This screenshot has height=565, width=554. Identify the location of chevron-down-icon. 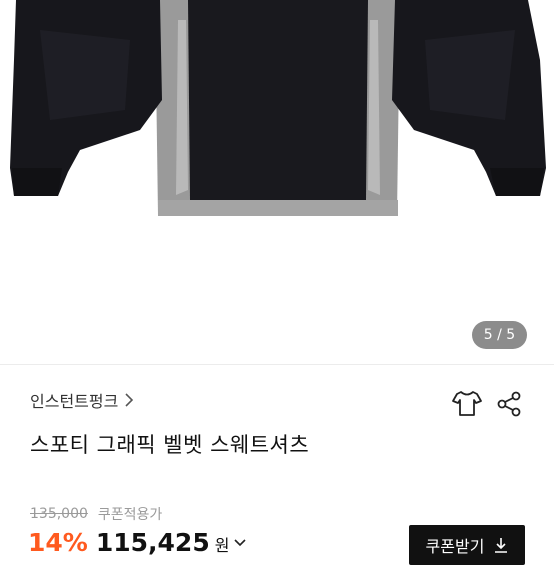
(240, 543).